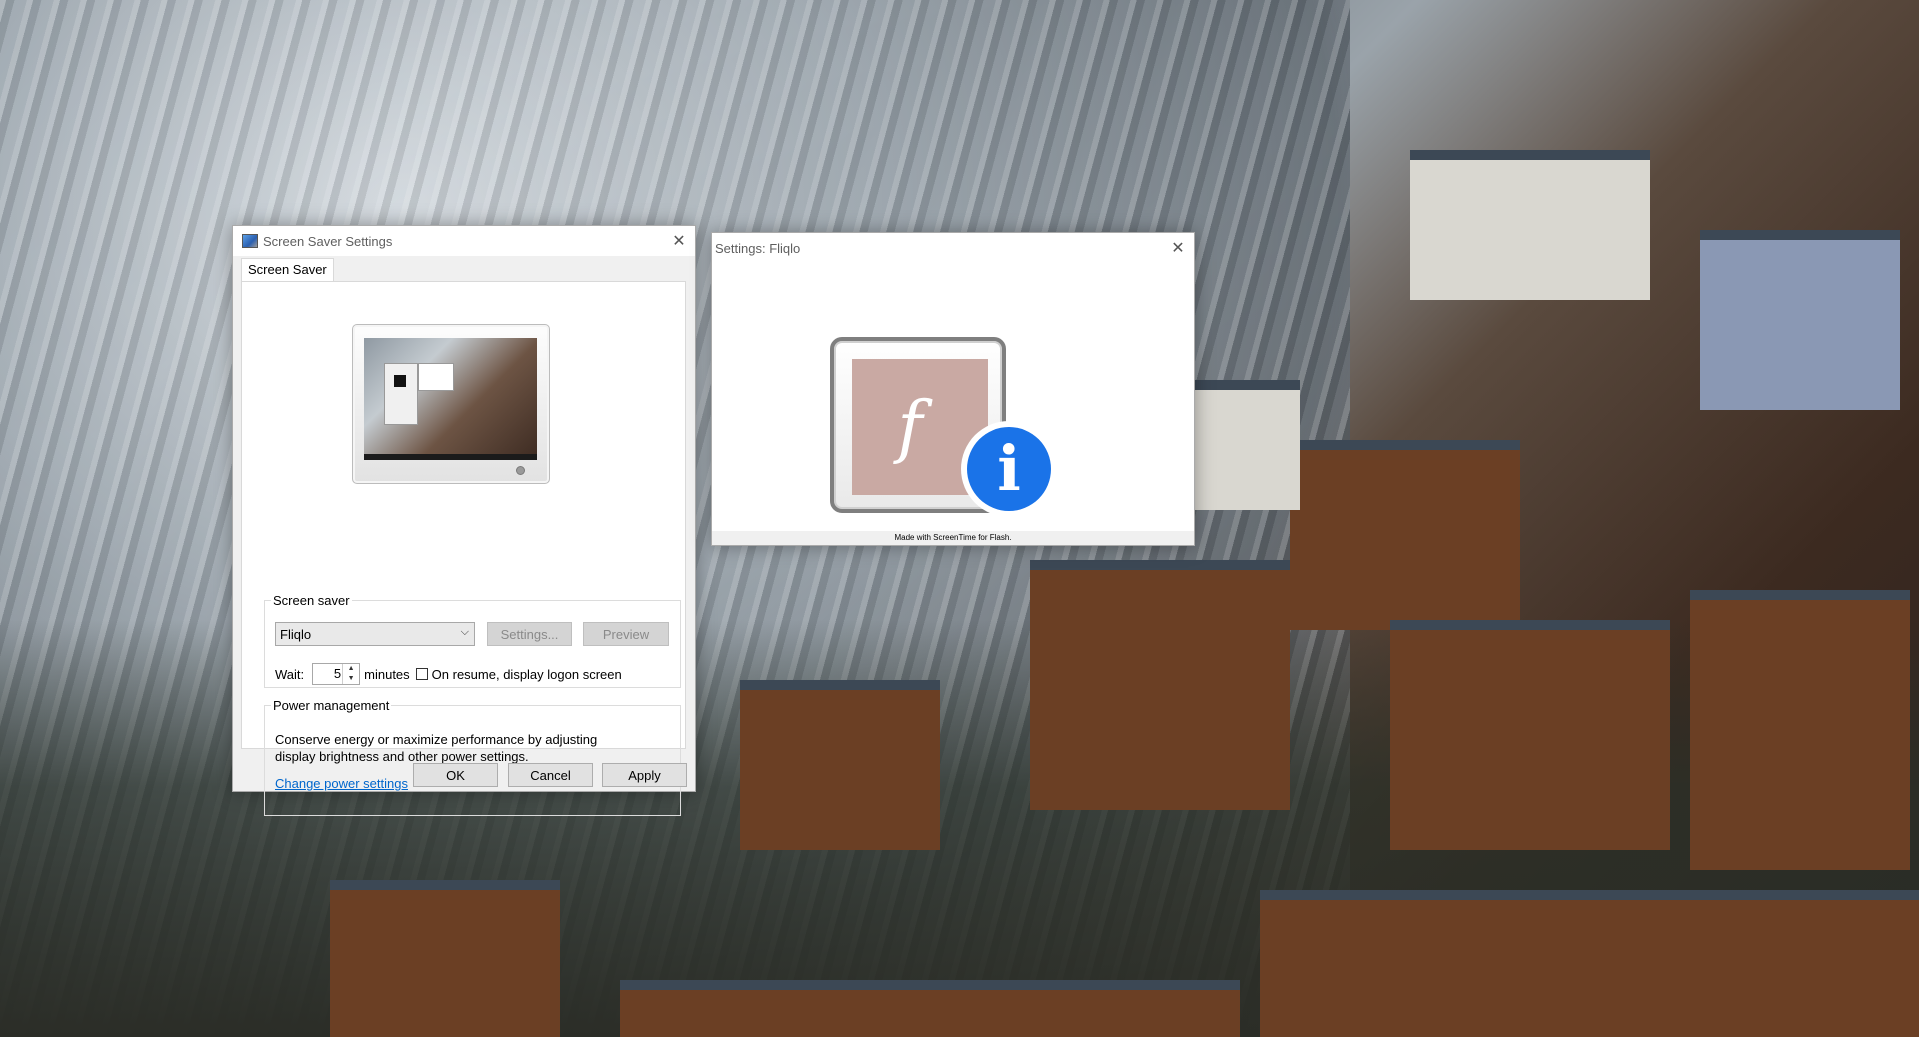  What do you see at coordinates (758, 248) in the screenshot?
I see `window-title: Settings: Fliqlo` at bounding box center [758, 248].